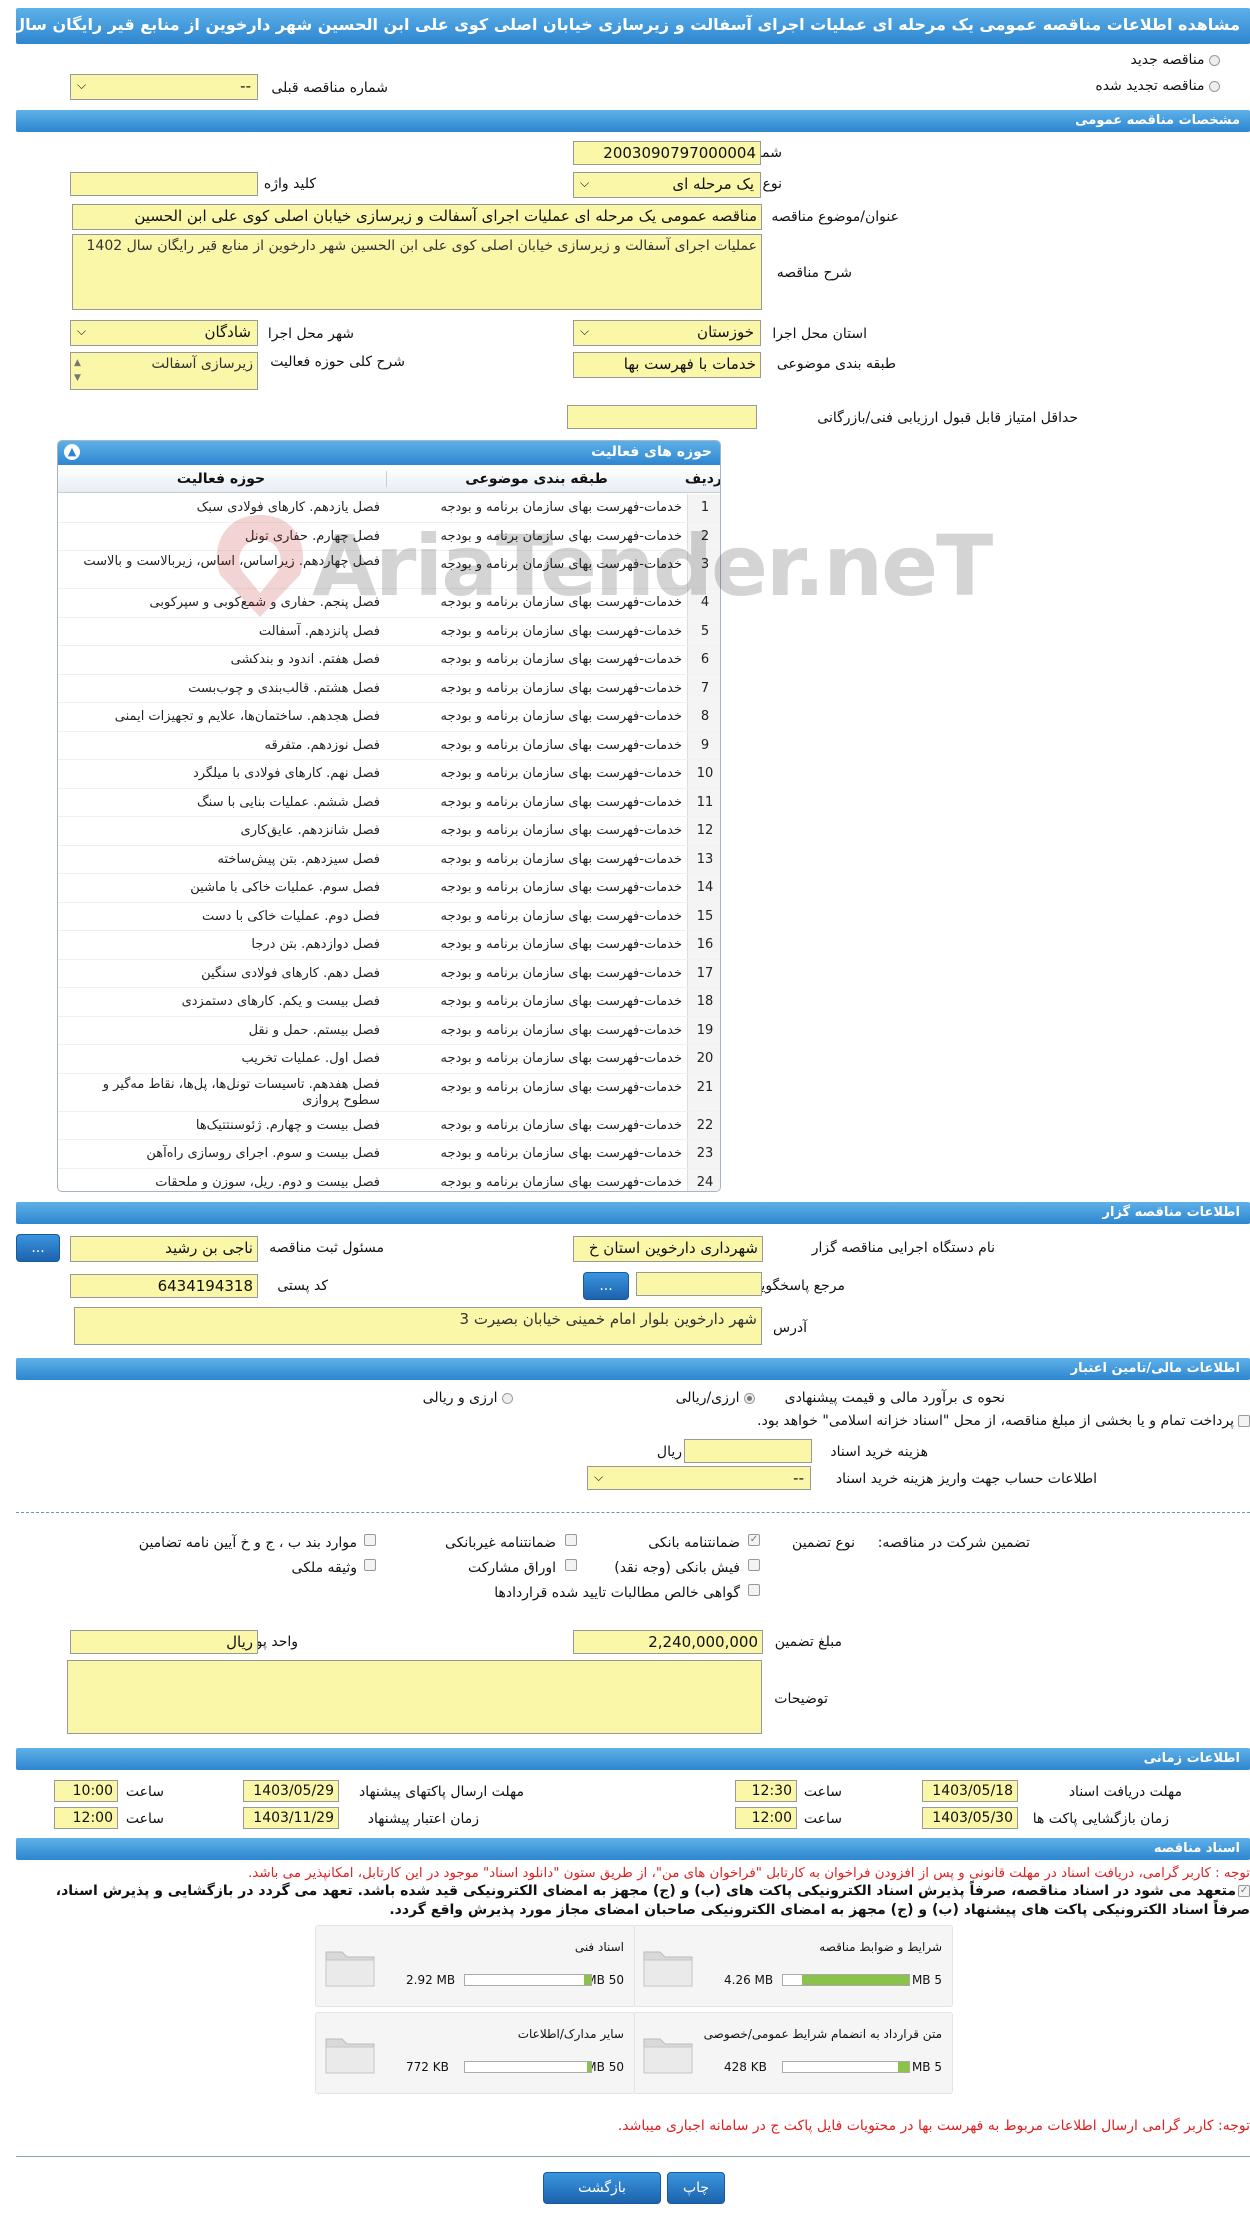  I want to click on row-activity: فصل دوم. عملیات خاکی با دست, so click(291, 916).